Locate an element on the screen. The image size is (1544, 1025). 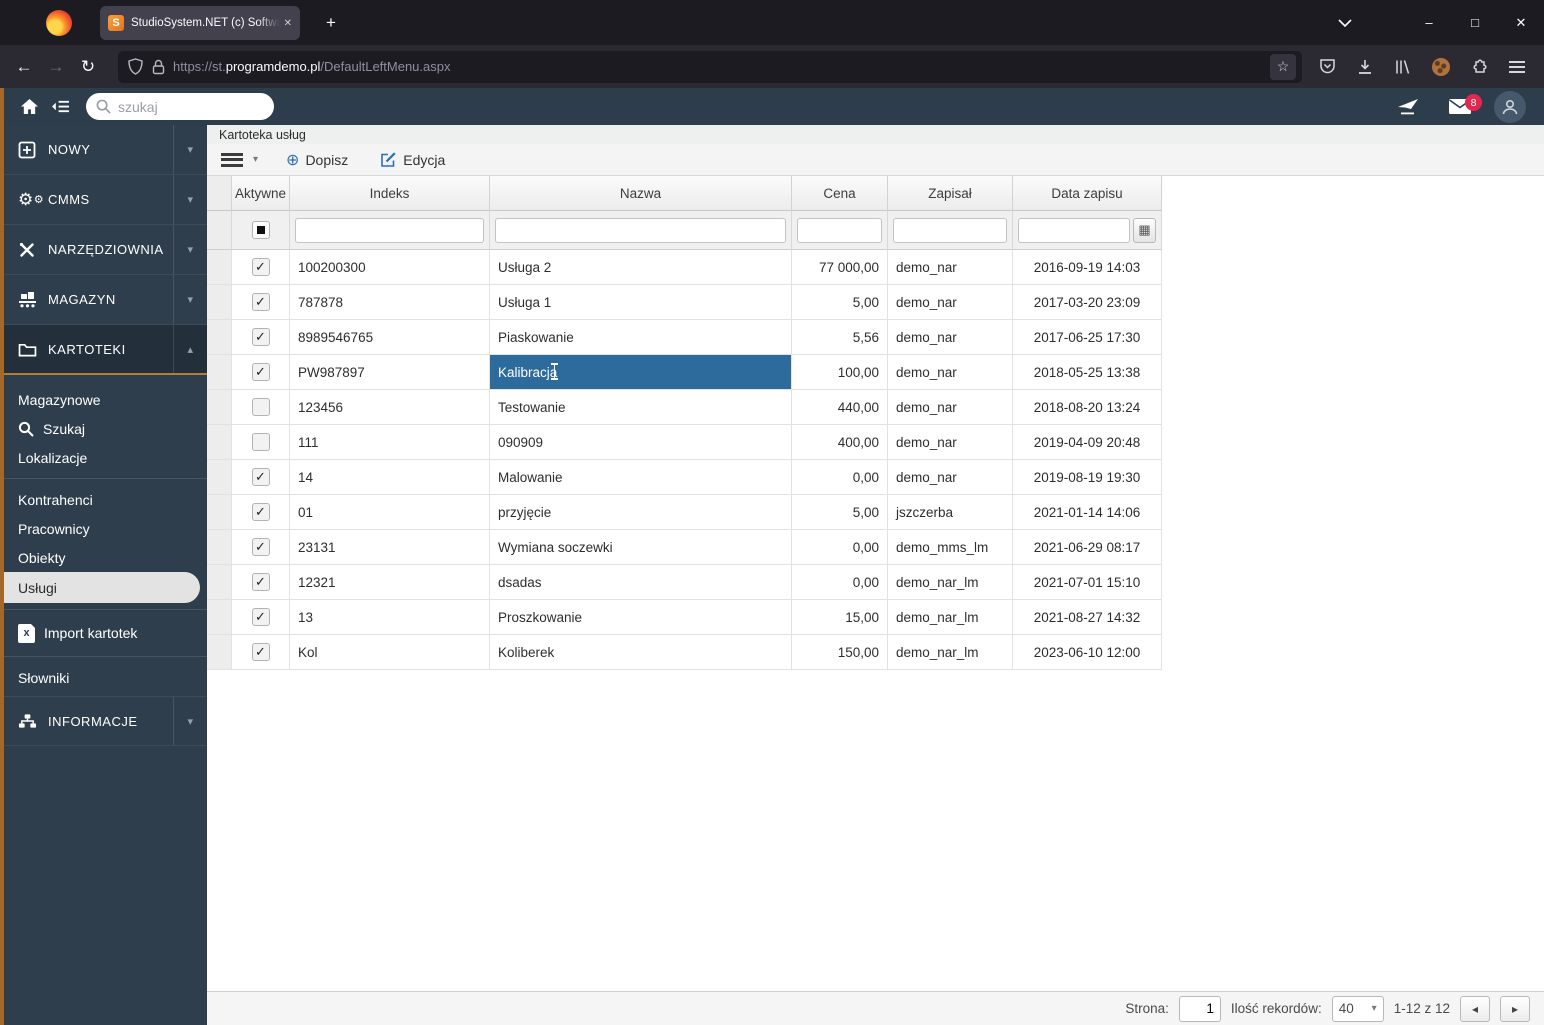
row-index-cell: 12321 is located at coordinates (390, 582).